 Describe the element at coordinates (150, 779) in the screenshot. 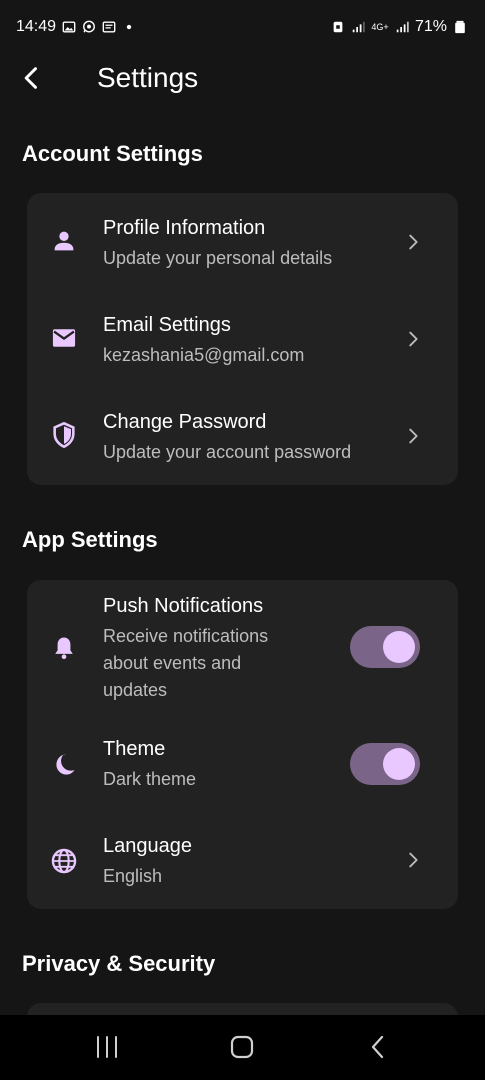

I see `item-subtitle: Dark theme` at that location.